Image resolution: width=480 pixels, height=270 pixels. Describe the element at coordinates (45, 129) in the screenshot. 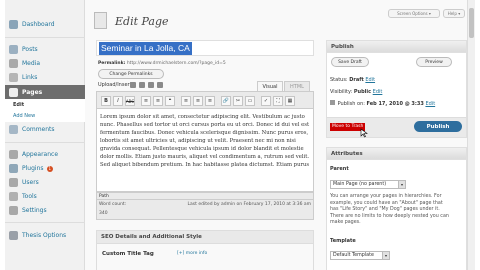

I see `sidebar-item-comments: Comments` at that location.